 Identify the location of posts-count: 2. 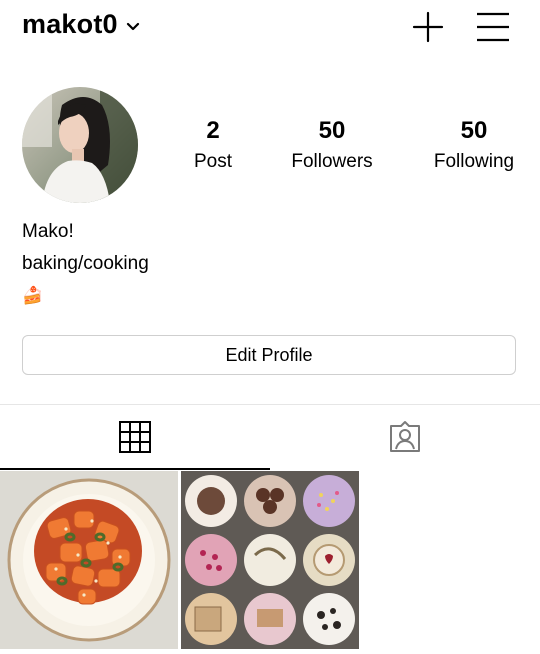
(213, 130).